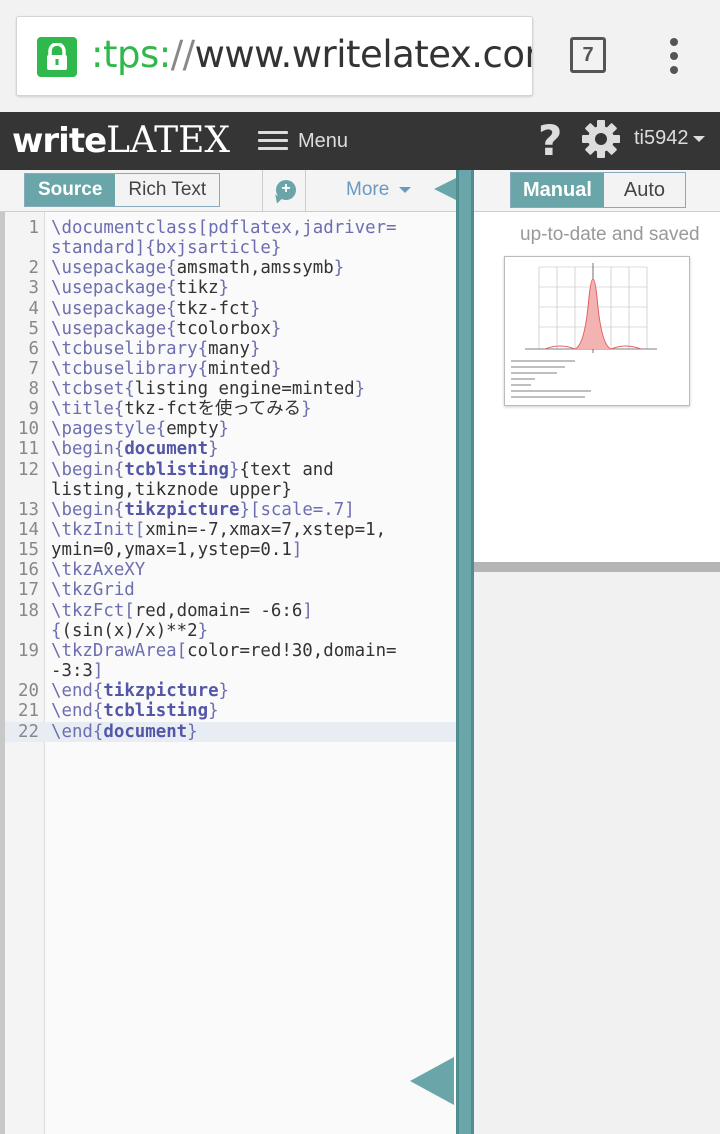 Image resolution: width=720 pixels, height=1134 pixels. I want to click on editor-mode-toggle: Source Rich Text, so click(122, 190).